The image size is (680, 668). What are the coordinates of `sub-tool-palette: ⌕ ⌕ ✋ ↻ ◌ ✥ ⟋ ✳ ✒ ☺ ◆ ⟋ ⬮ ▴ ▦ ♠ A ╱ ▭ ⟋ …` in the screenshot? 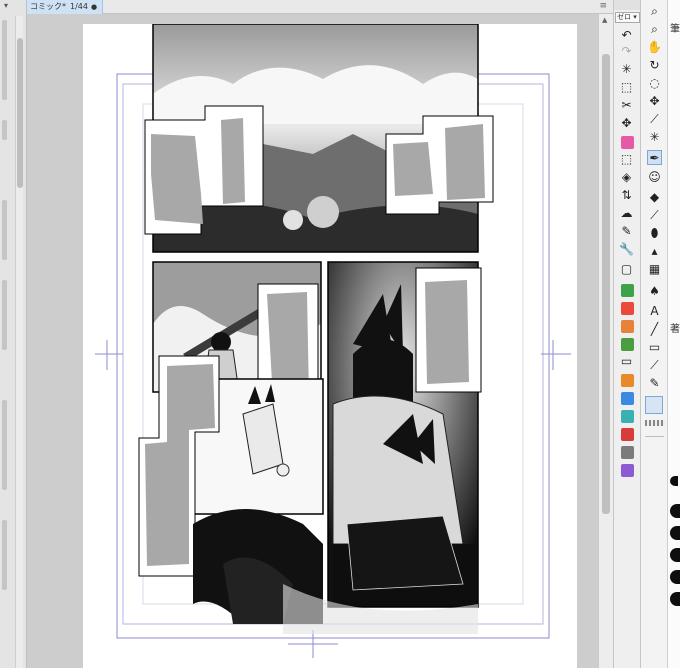 It's located at (653, 334).